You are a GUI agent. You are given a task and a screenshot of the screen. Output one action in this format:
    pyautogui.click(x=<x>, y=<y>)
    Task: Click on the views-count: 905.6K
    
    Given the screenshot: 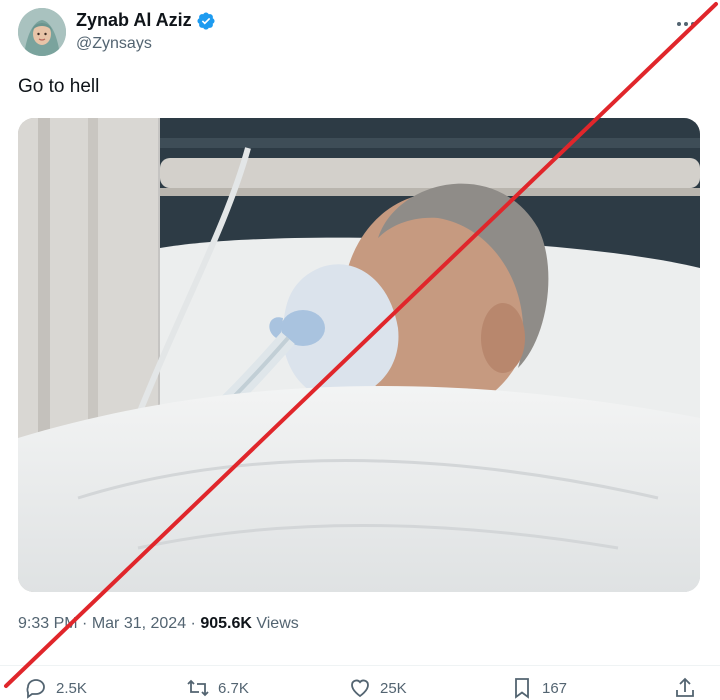 What is the action you would take?
    pyautogui.click(x=226, y=623)
    